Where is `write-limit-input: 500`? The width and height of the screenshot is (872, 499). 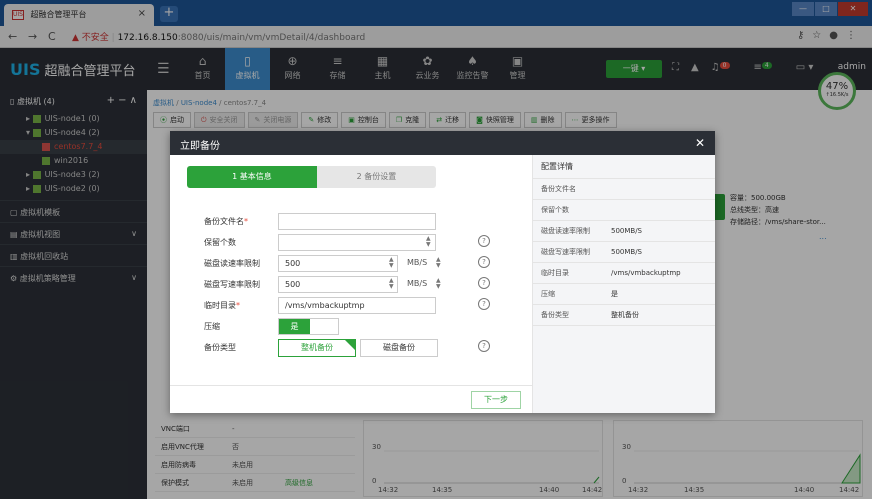 write-limit-input: 500 is located at coordinates (338, 284).